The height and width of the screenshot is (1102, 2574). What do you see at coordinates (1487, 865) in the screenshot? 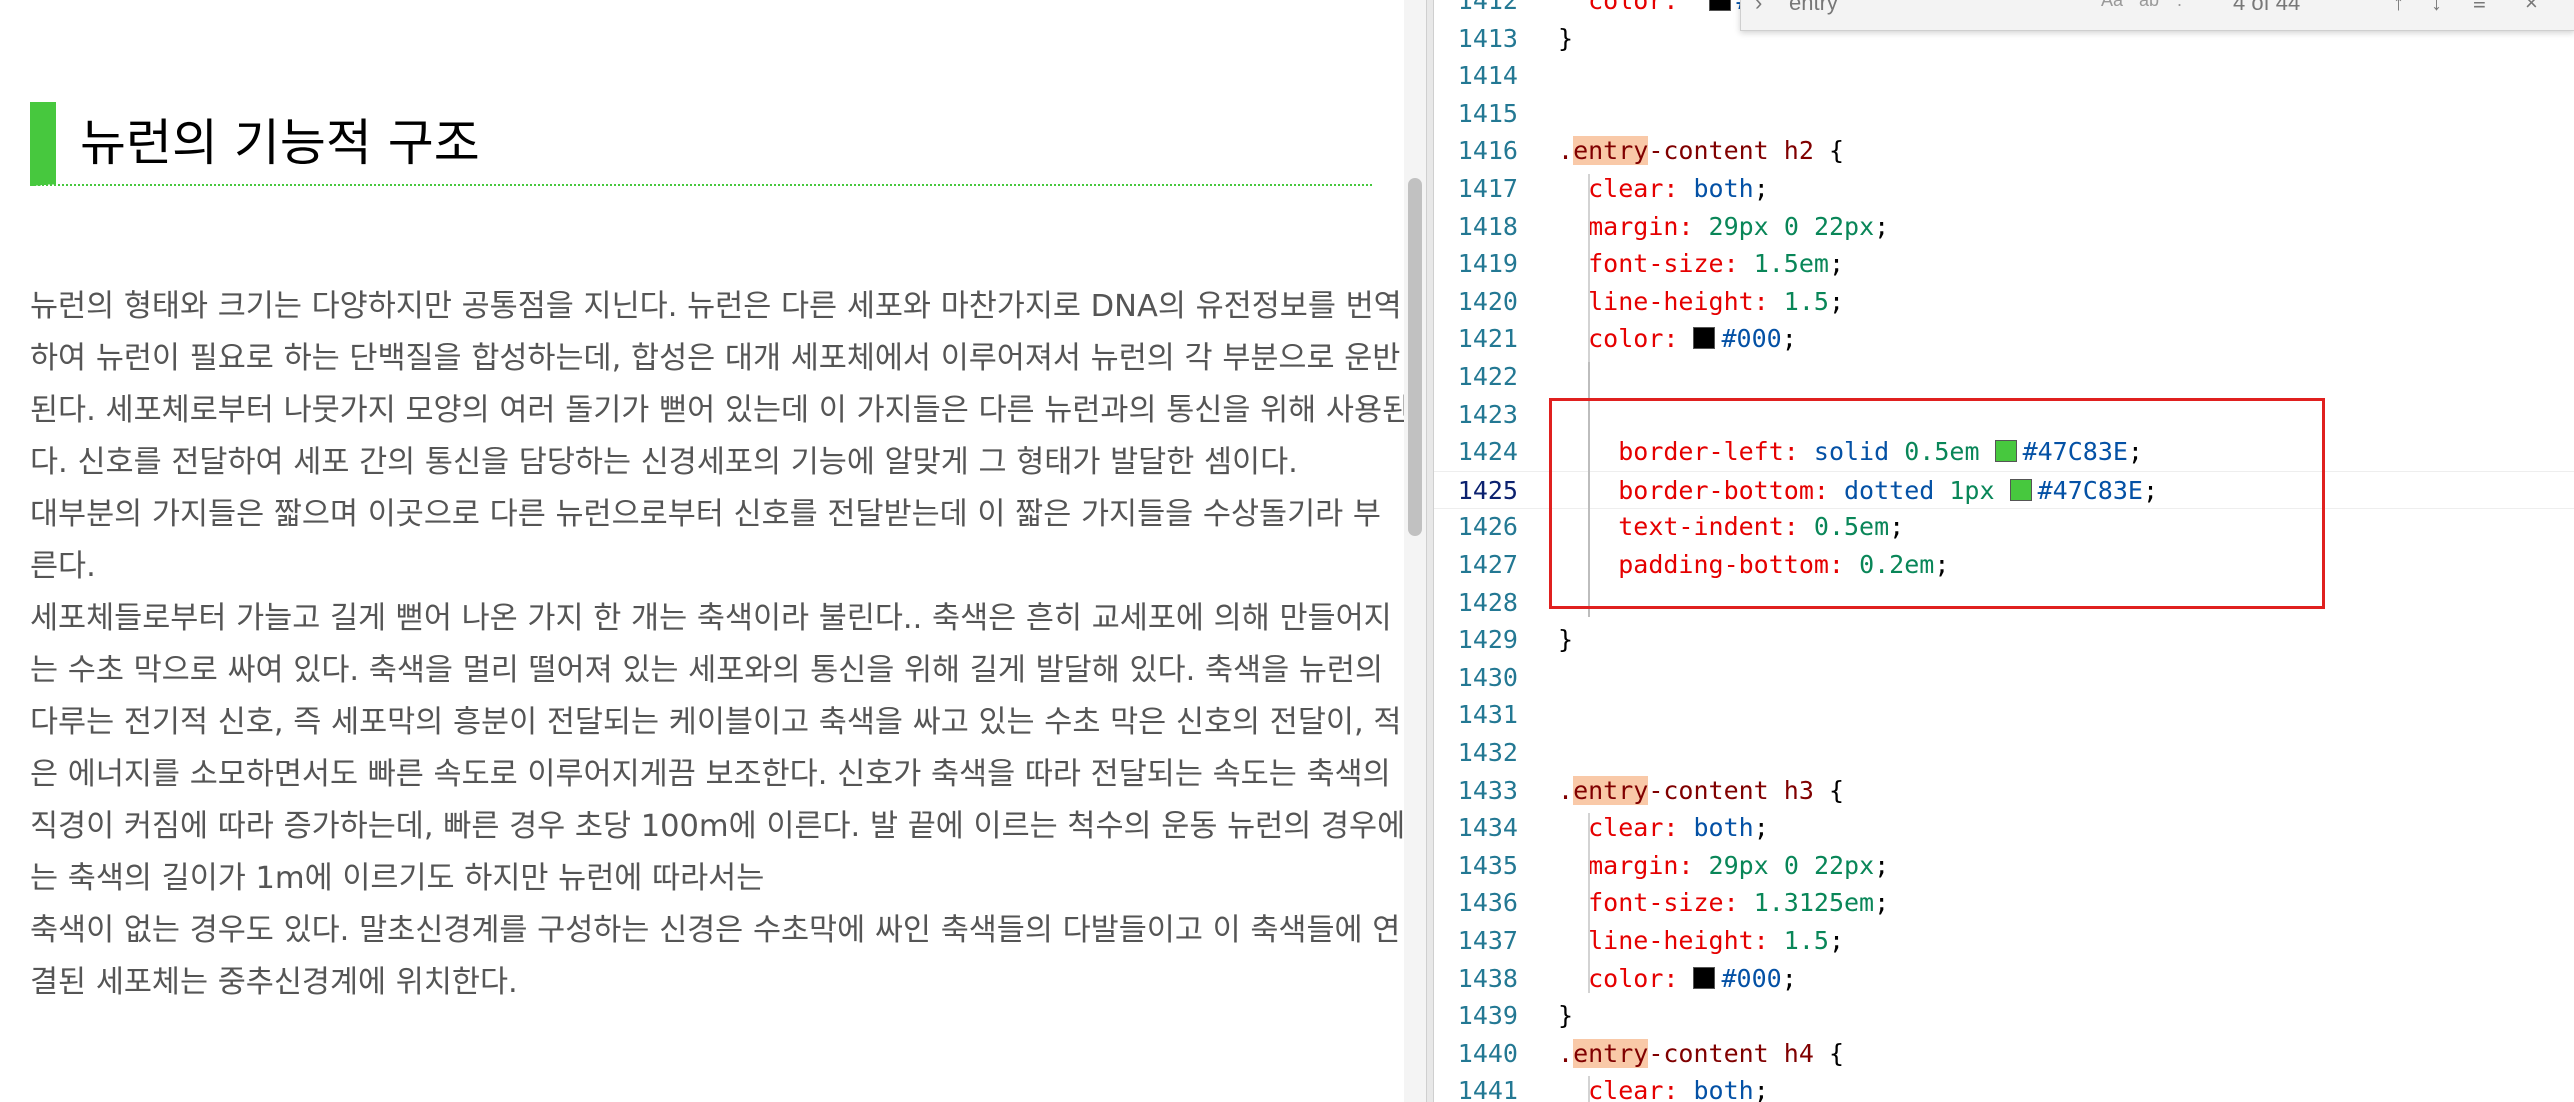
I see `line-number: 1435` at bounding box center [1487, 865].